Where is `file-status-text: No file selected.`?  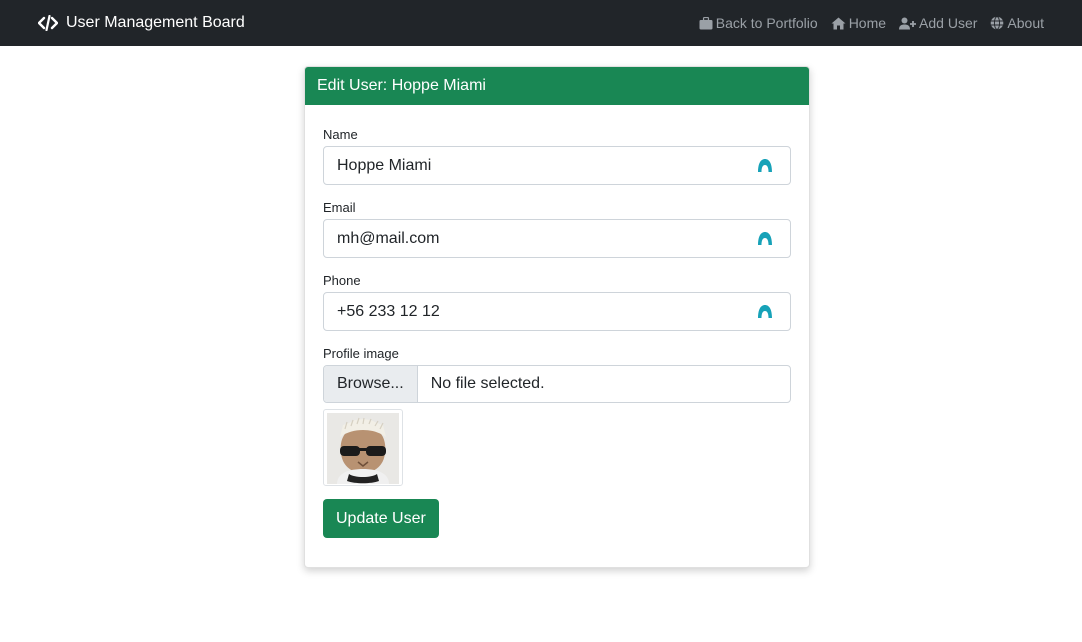 file-status-text: No file selected. is located at coordinates (487, 383).